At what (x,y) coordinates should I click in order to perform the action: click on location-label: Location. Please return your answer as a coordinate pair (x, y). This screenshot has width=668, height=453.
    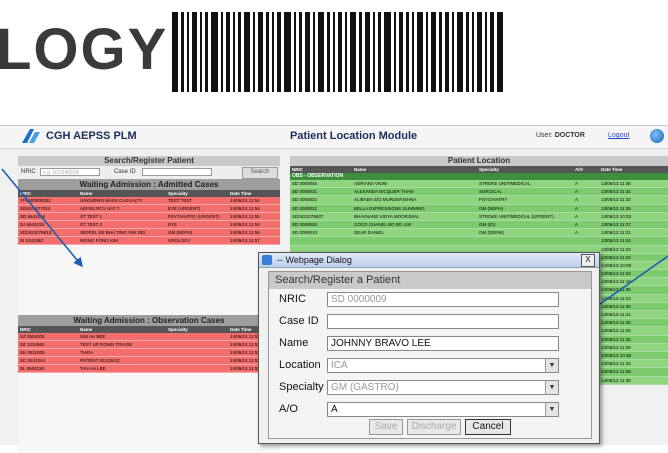
    Looking at the image, I should click on (300, 365).